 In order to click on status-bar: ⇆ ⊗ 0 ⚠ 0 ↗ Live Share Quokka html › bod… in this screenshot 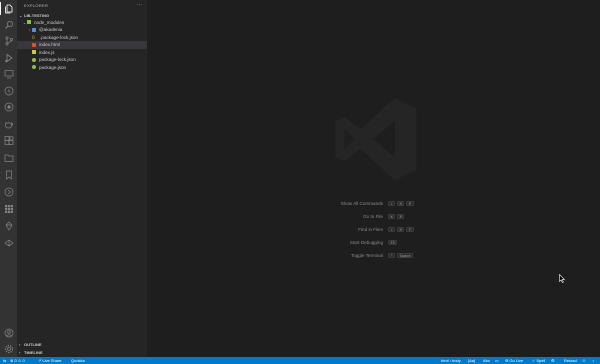, I will do `click(300, 360)`.